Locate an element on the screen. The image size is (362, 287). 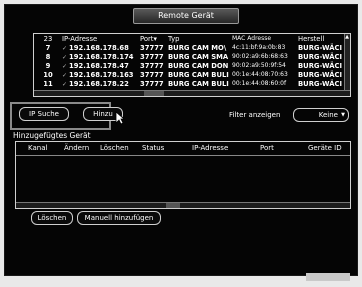
column-mac: MAC Adresse is located at coordinates (265, 38).